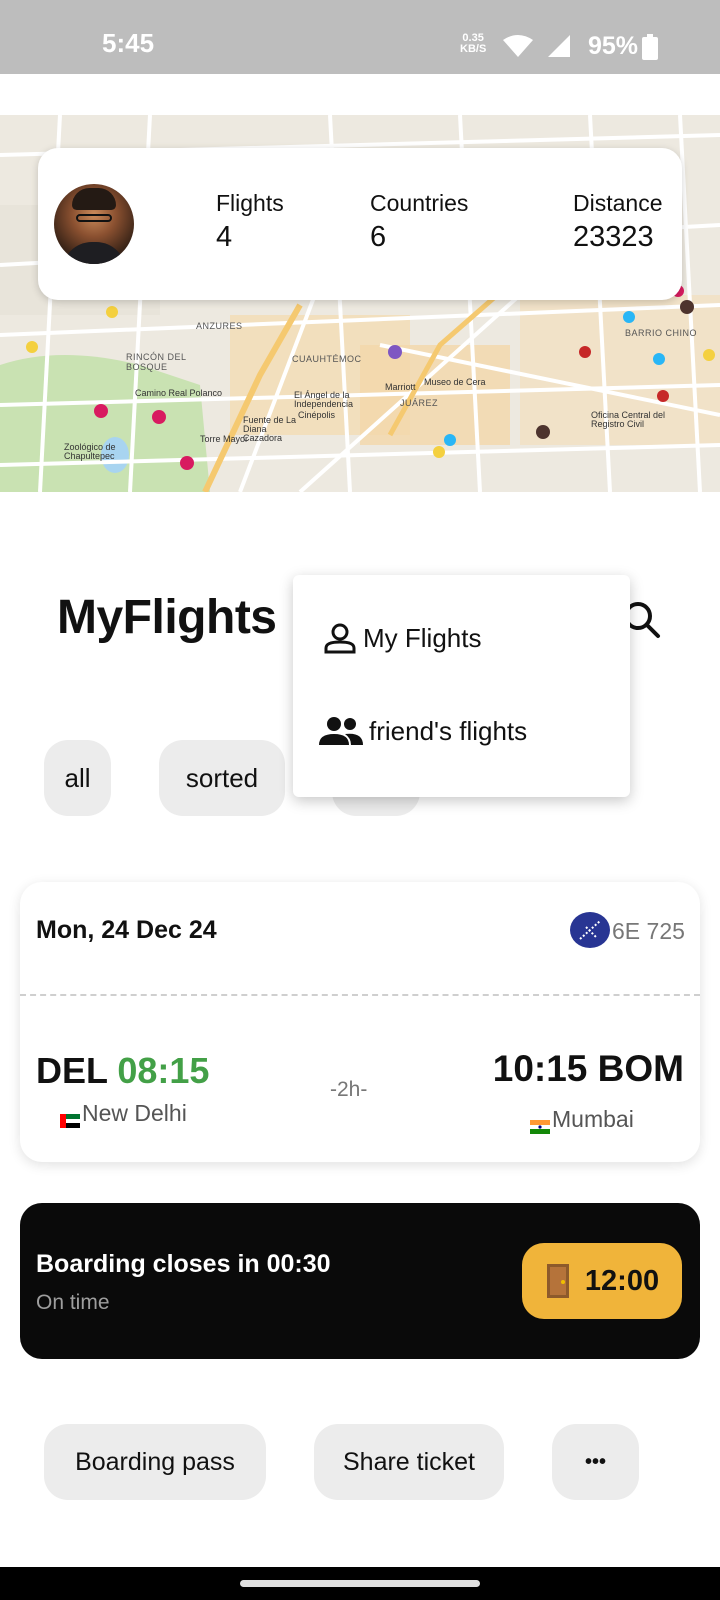 The image size is (720, 1600). Describe the element at coordinates (360, 1281) in the screenshot. I see `boarding-banner: Boarding closes in 00:30 On time 12:00` at that location.